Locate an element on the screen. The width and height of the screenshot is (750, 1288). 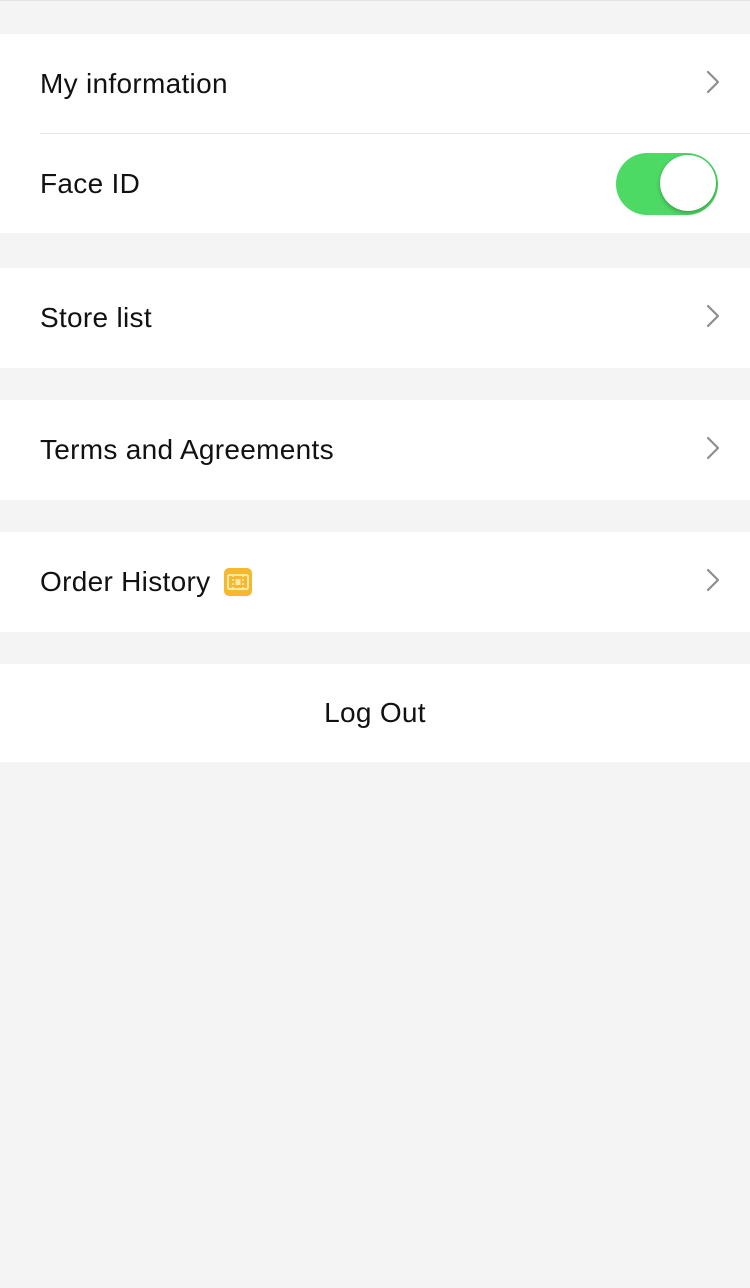
store-list-label: Store list is located at coordinates (96, 317).